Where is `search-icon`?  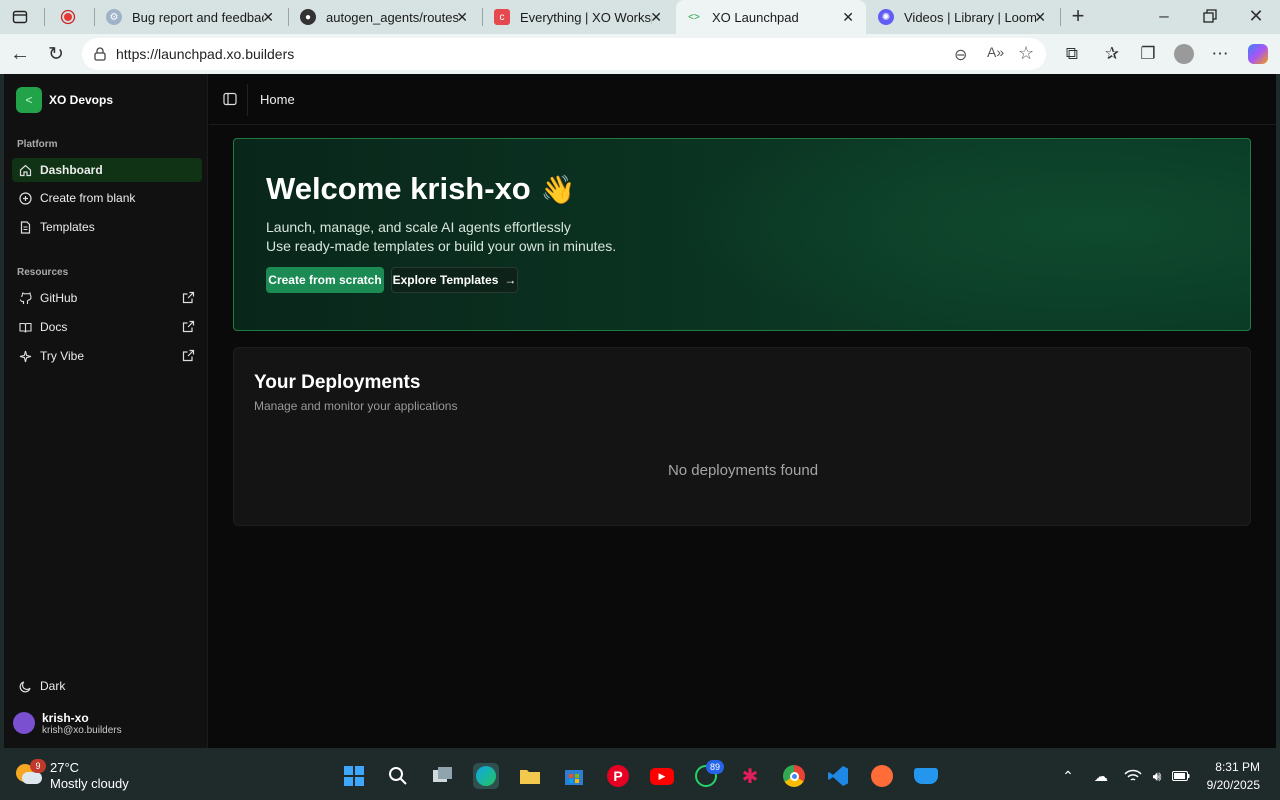 search-icon is located at coordinates (398, 776).